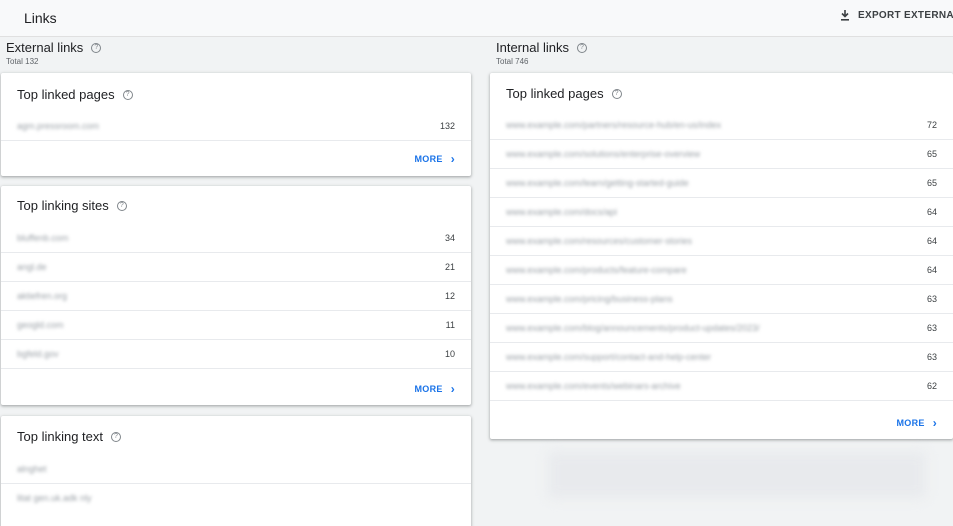 This screenshot has height=526, width=953. I want to click on row-value: 62, so click(931, 386).